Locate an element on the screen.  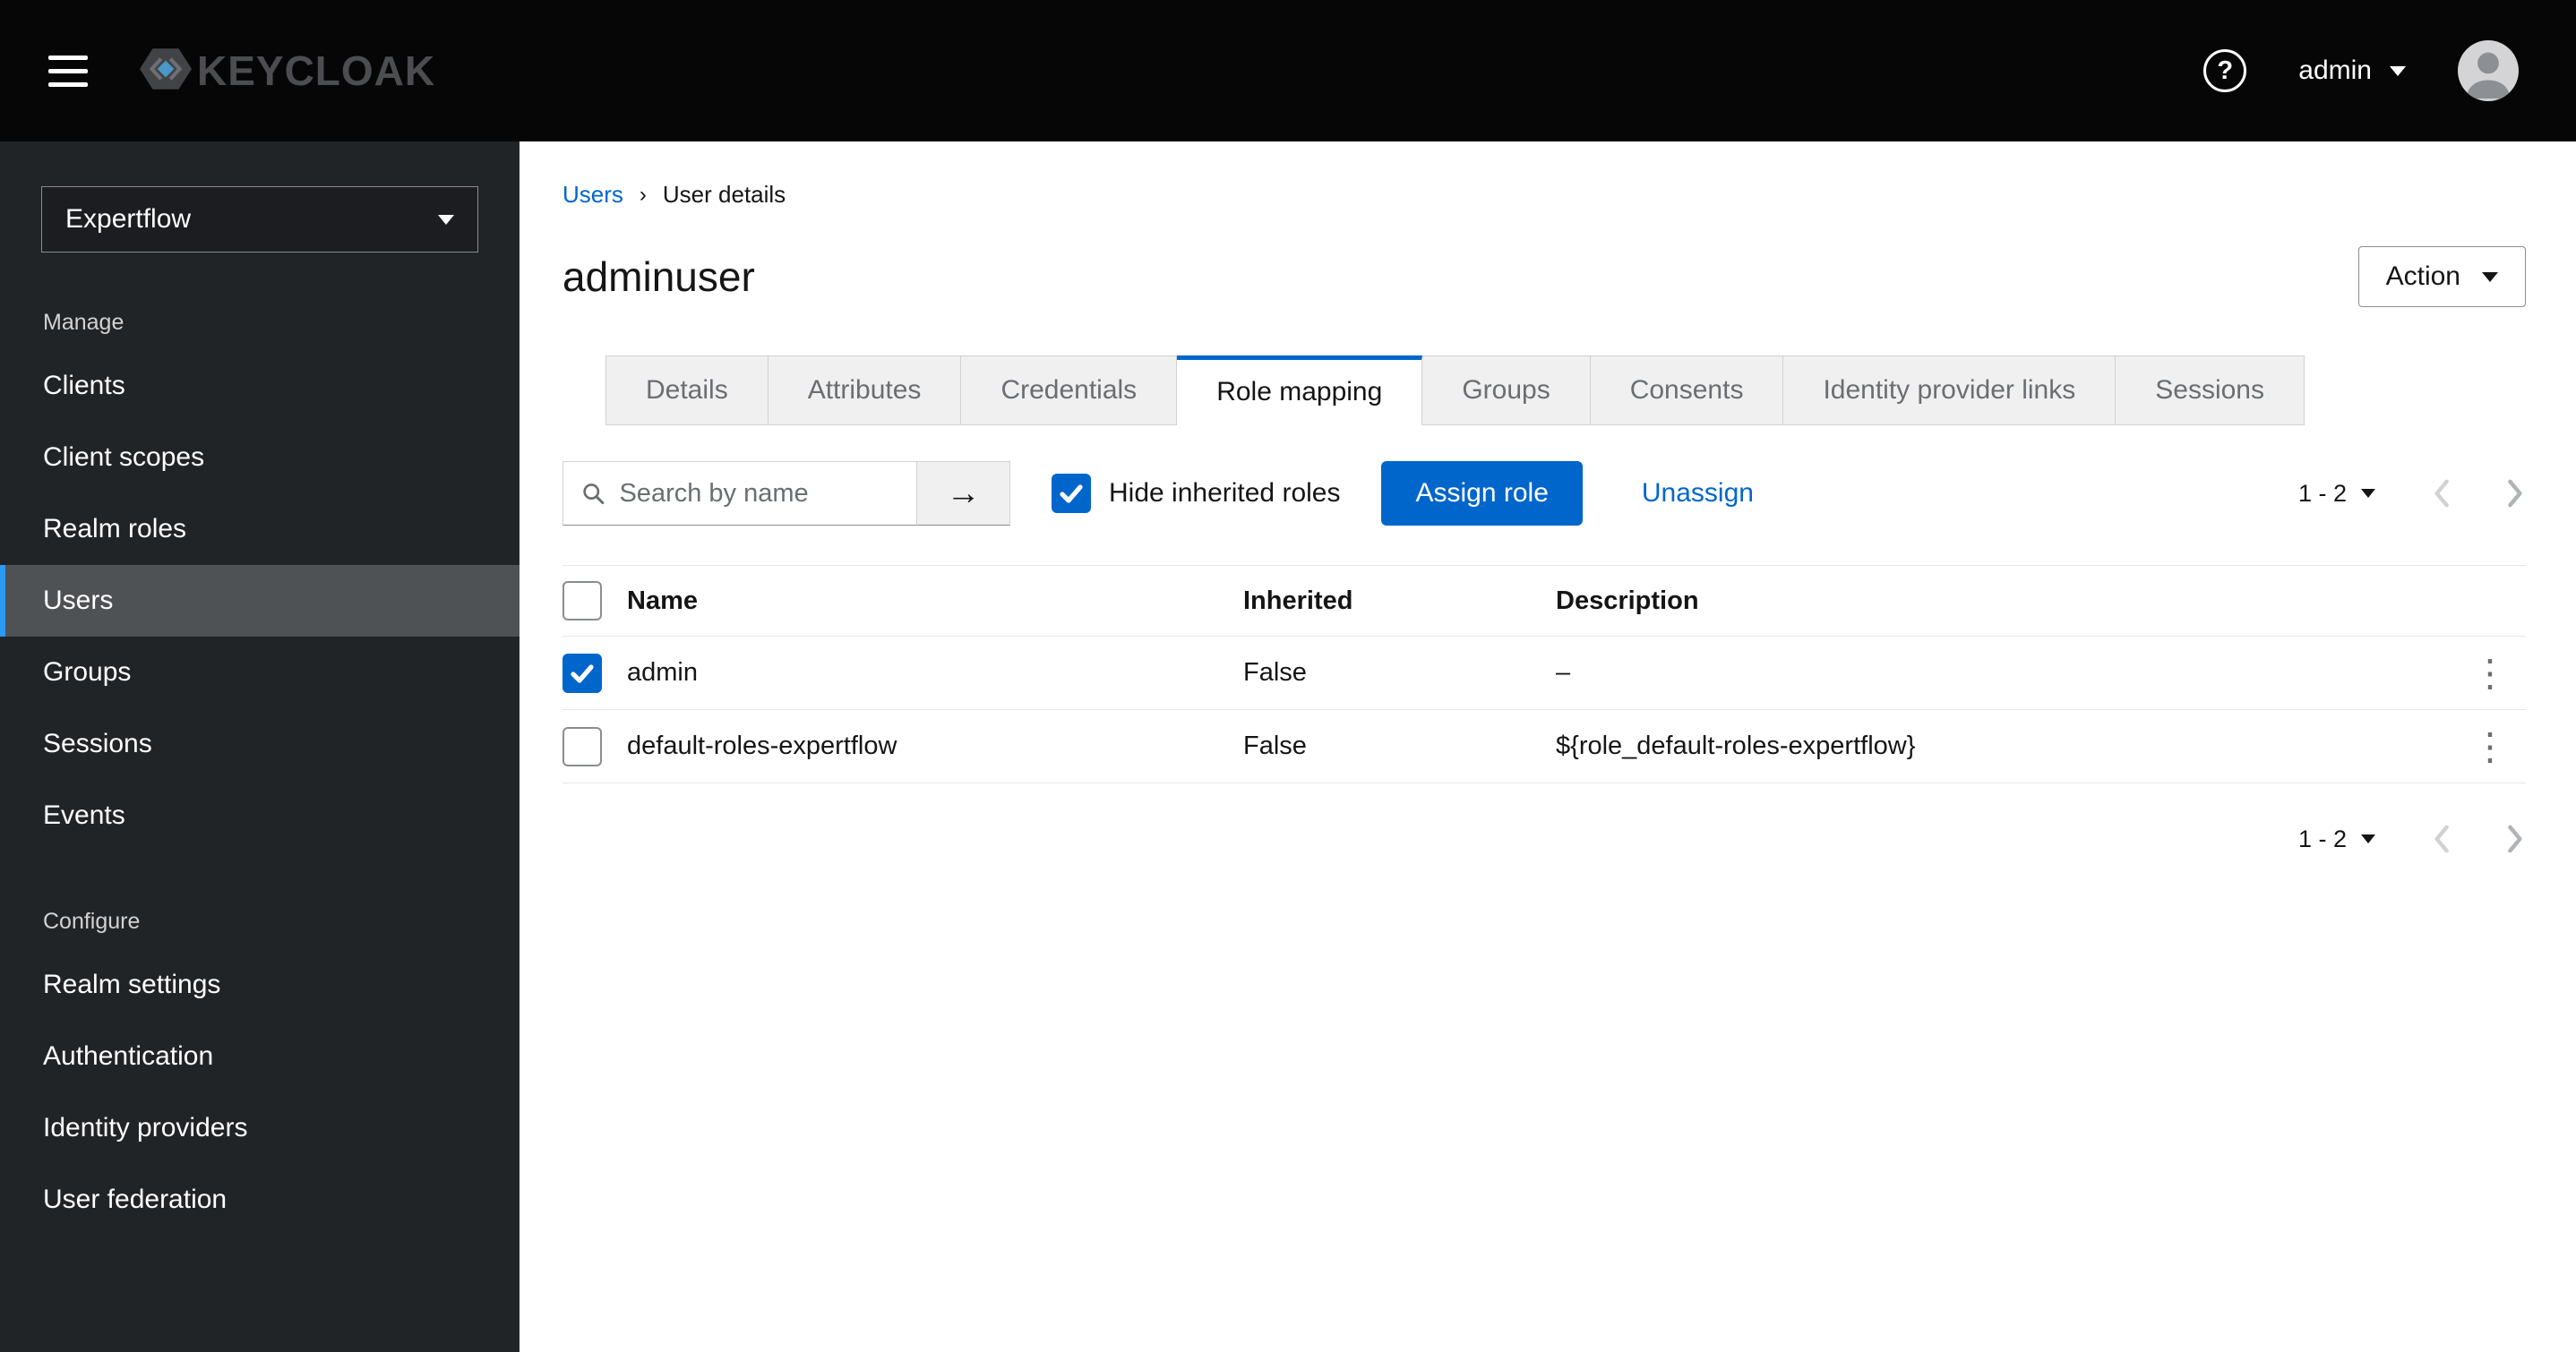
realm-selector: Expertflow is located at coordinates (259, 219).